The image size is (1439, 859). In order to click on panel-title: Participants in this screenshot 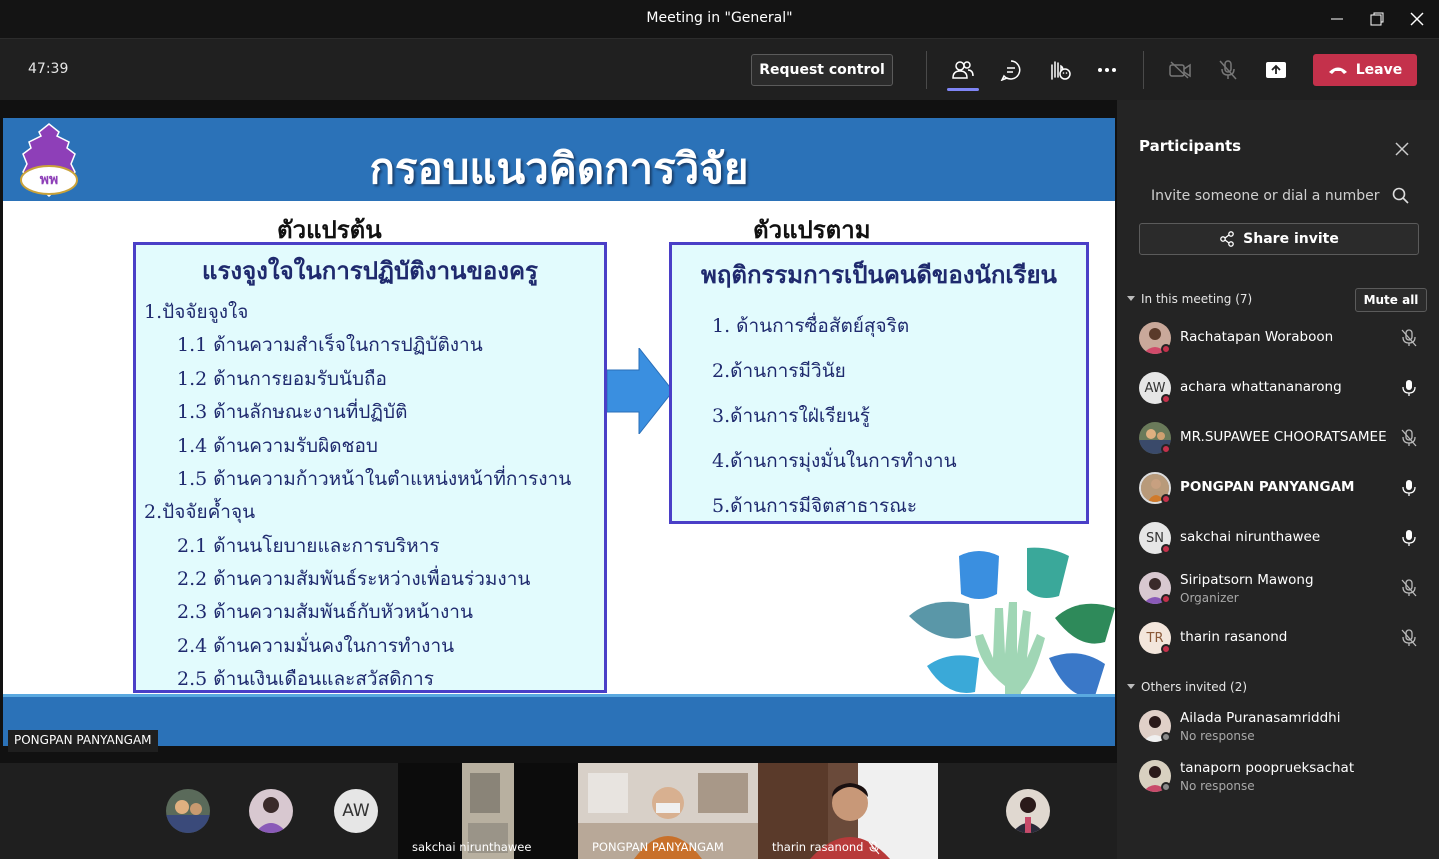, I will do `click(1190, 146)`.